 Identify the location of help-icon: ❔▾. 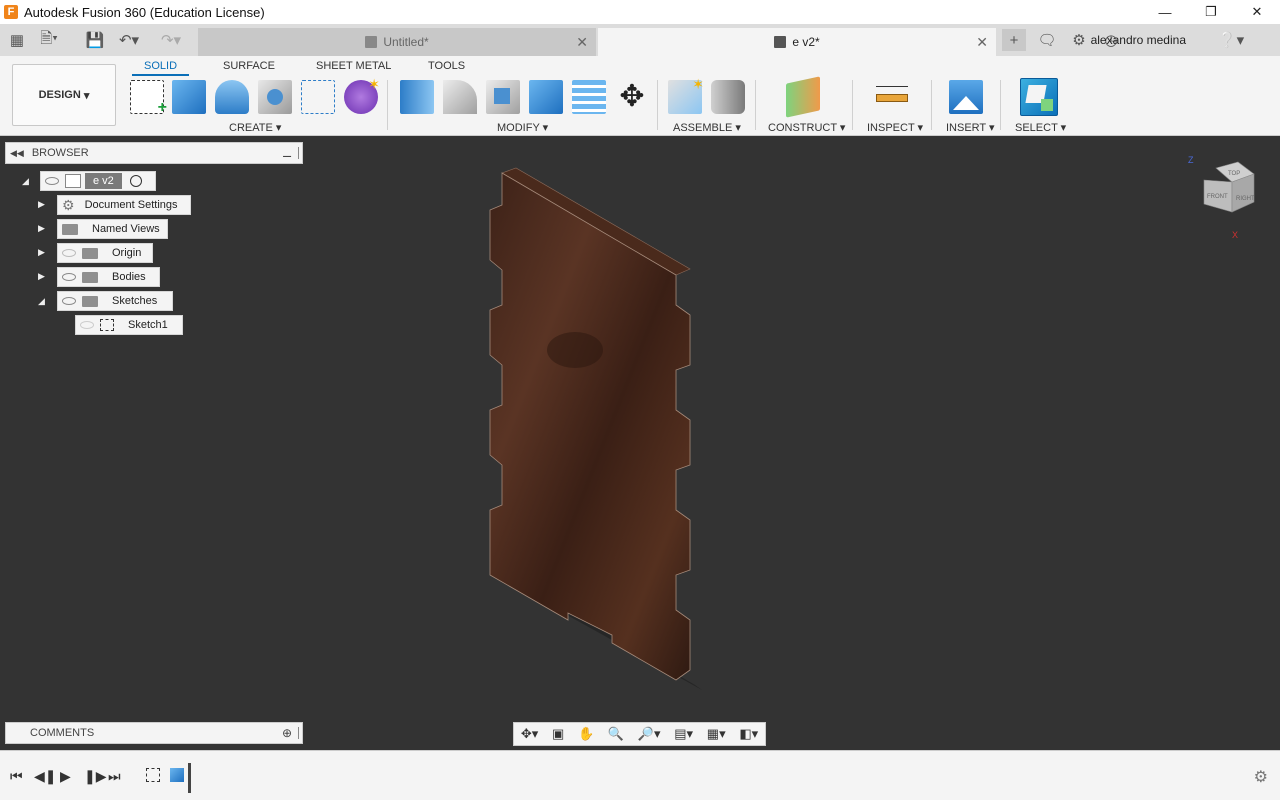
(1231, 40).